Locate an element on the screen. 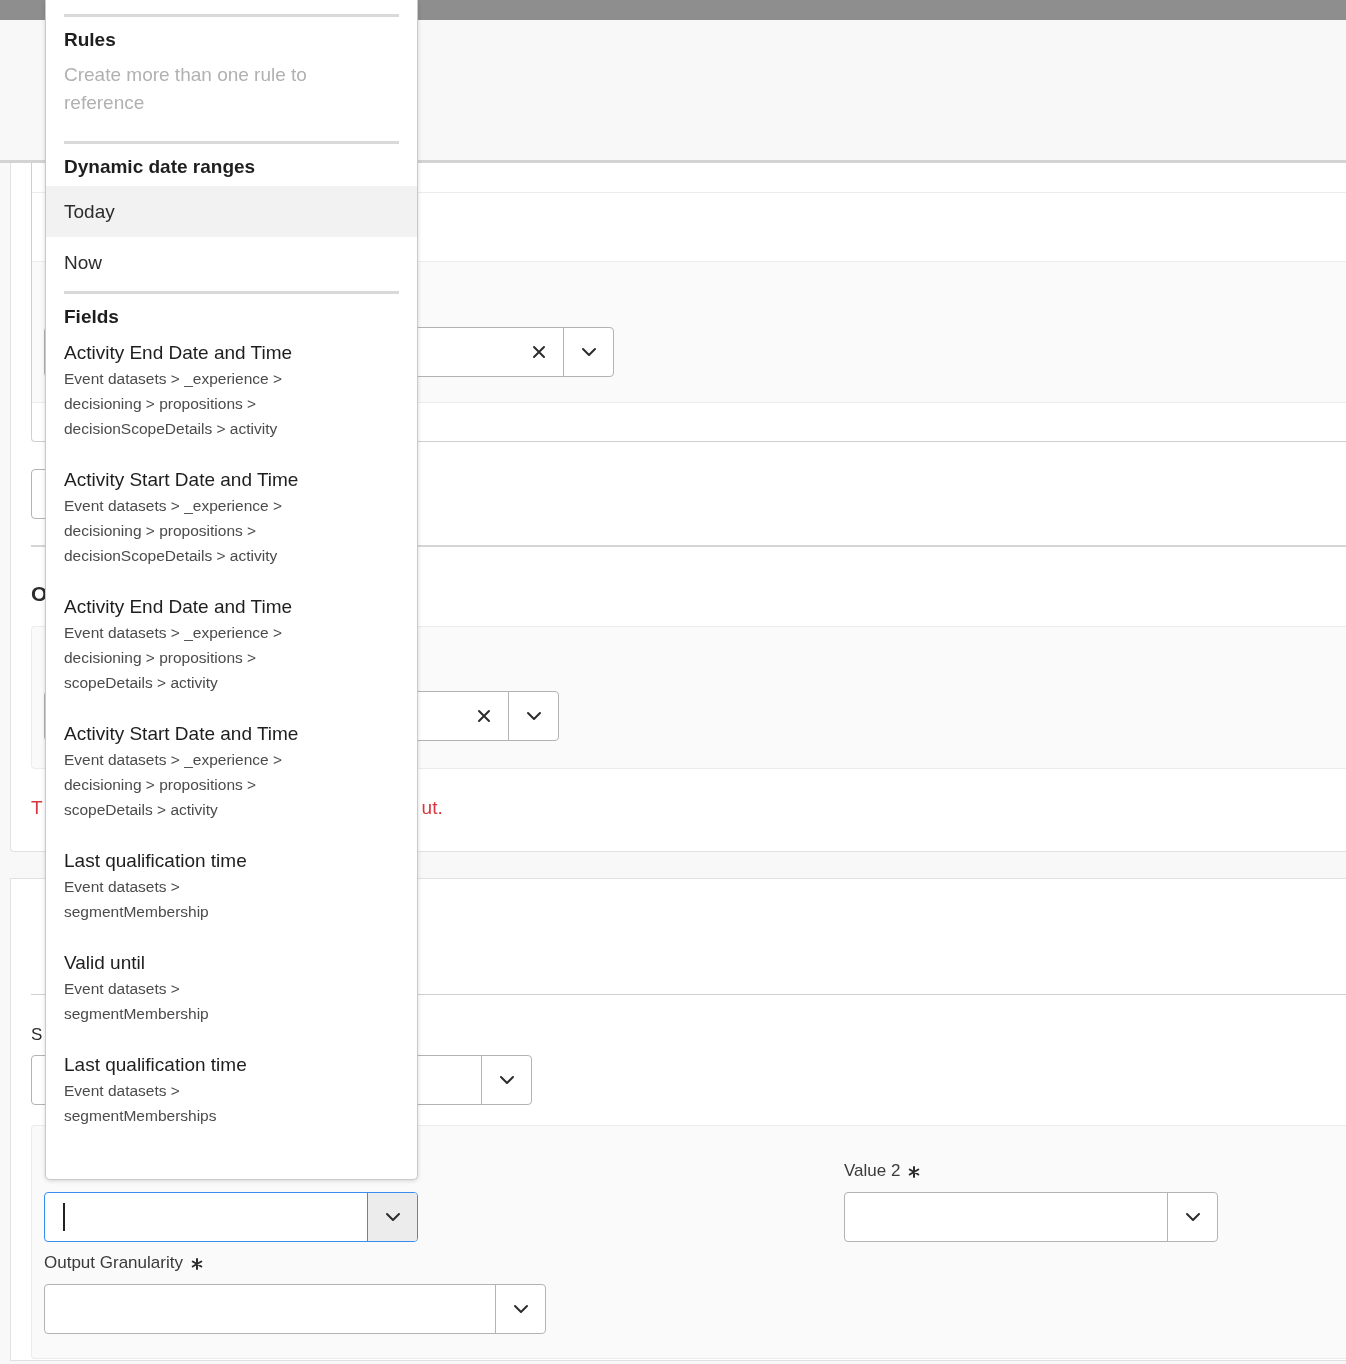 This screenshot has height=1364, width=1346. menu-item: Last qualification time Event datasets > segmentMembership is located at coordinates (231, 895).